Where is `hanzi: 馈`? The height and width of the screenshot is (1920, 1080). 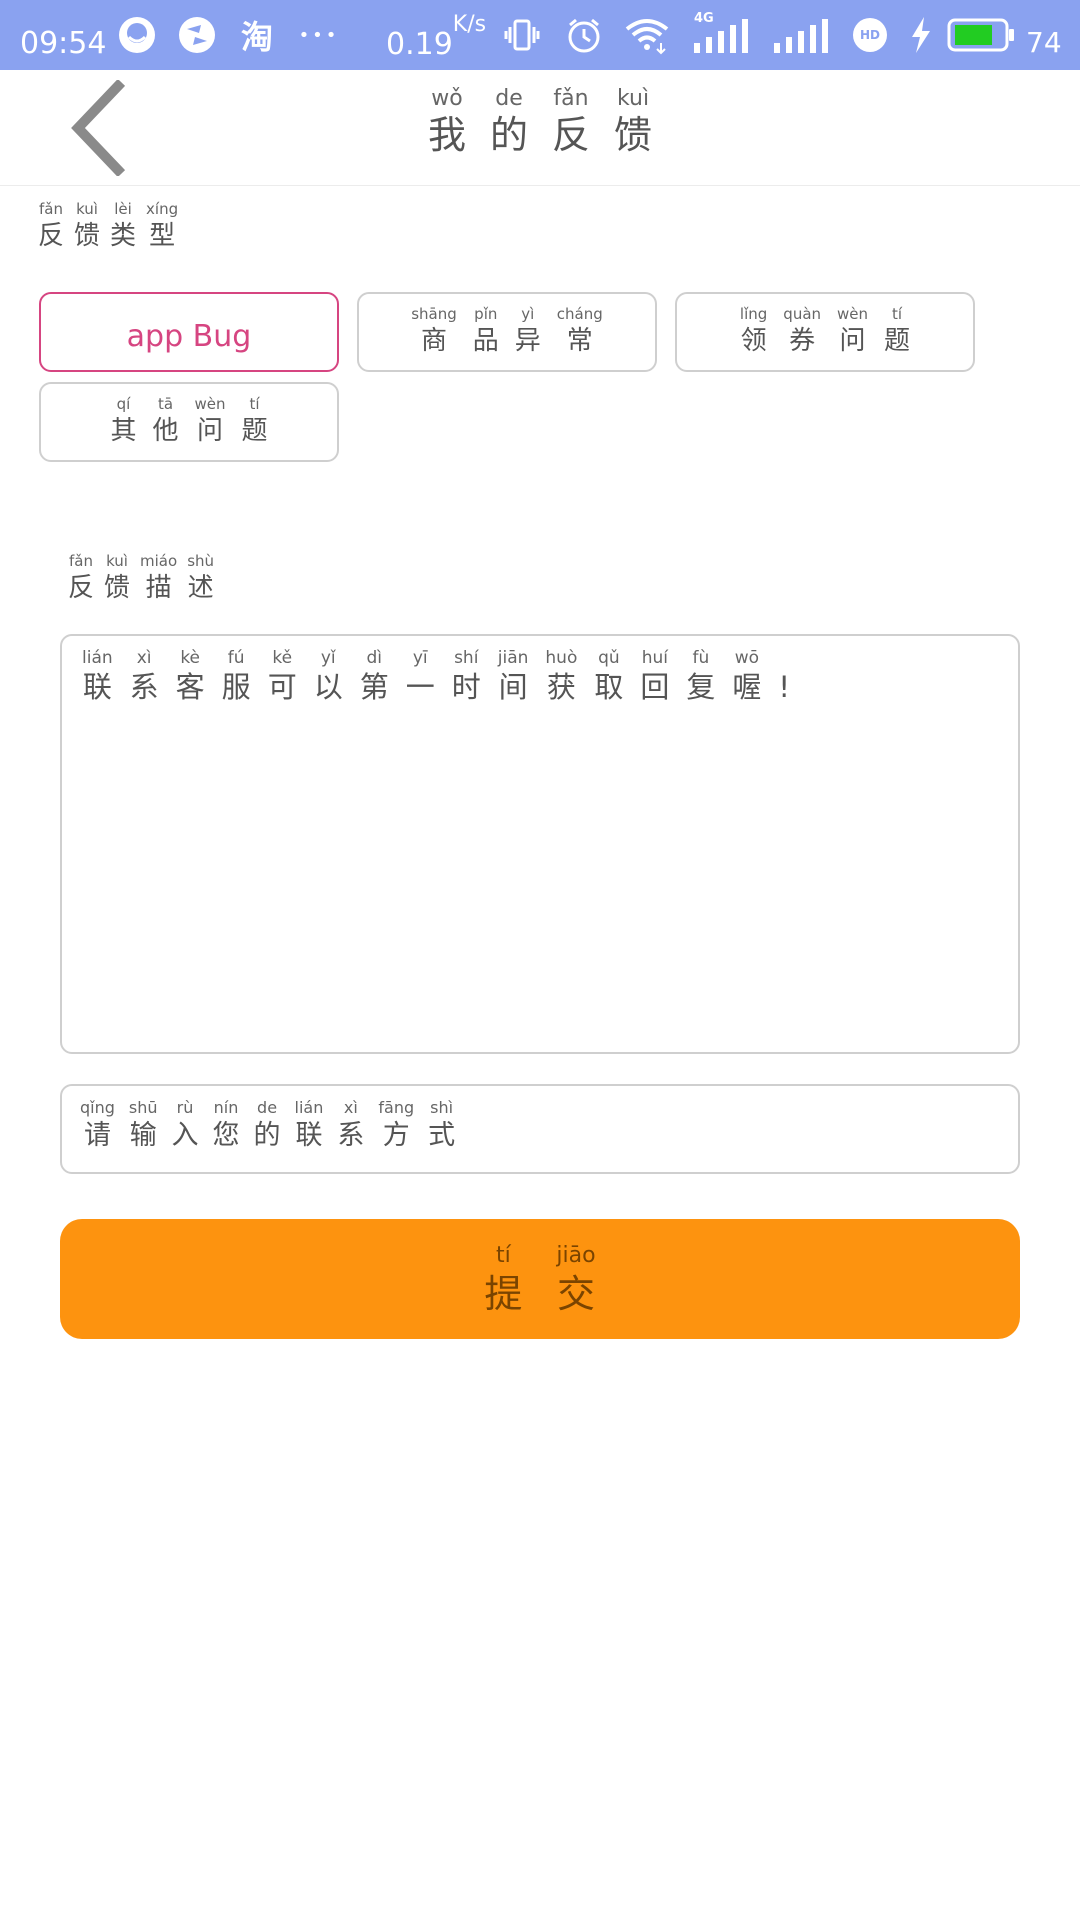 hanzi: 馈 is located at coordinates (633, 135).